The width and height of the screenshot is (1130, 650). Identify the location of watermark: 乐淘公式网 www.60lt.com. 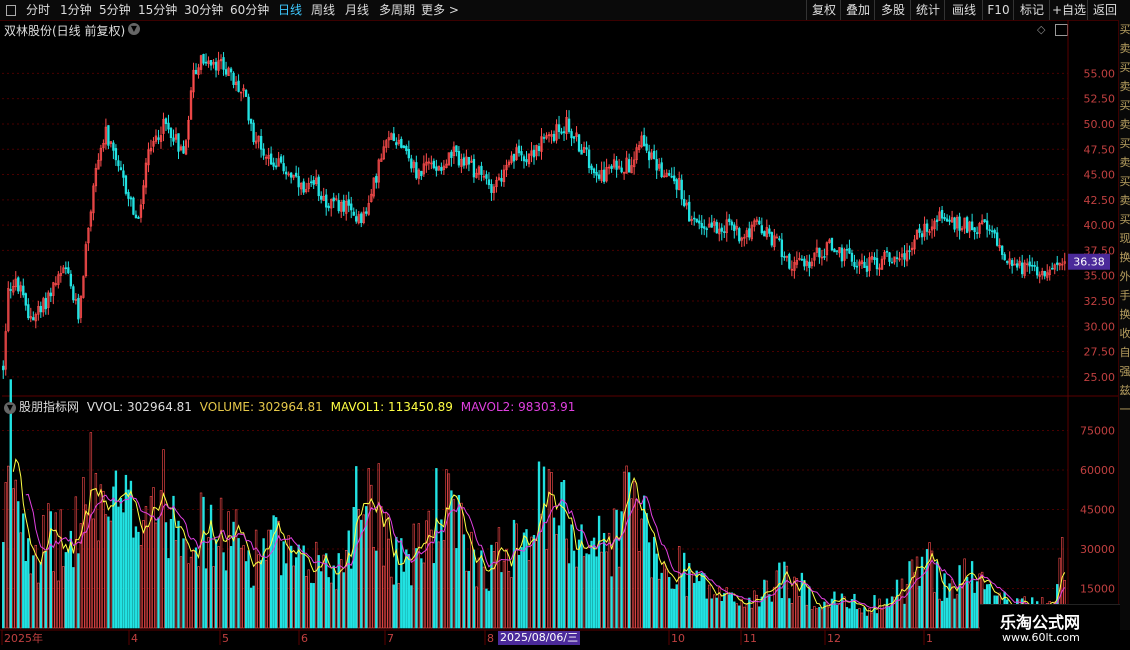
(1050, 626).